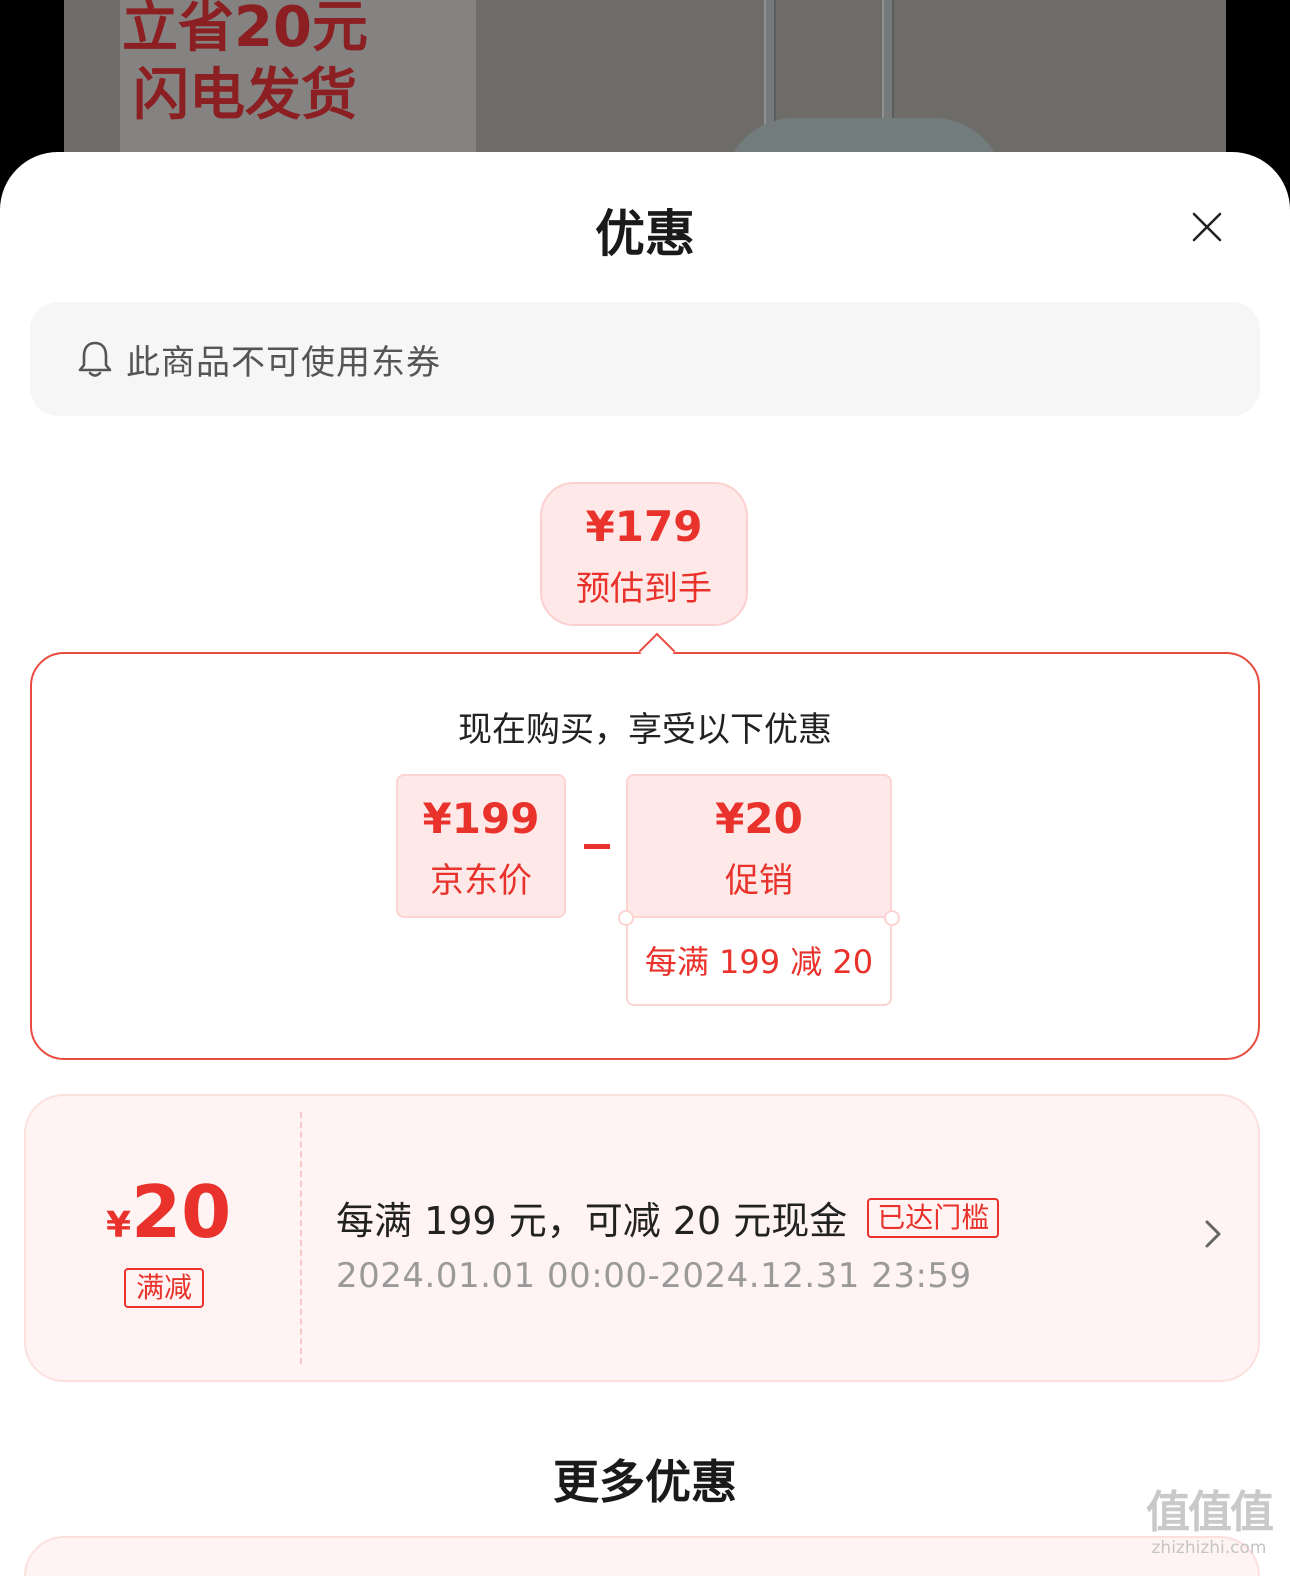 This screenshot has height=1576, width=1290. I want to click on coupon-notice-bar: 此商品不可使用东券, so click(645, 359).